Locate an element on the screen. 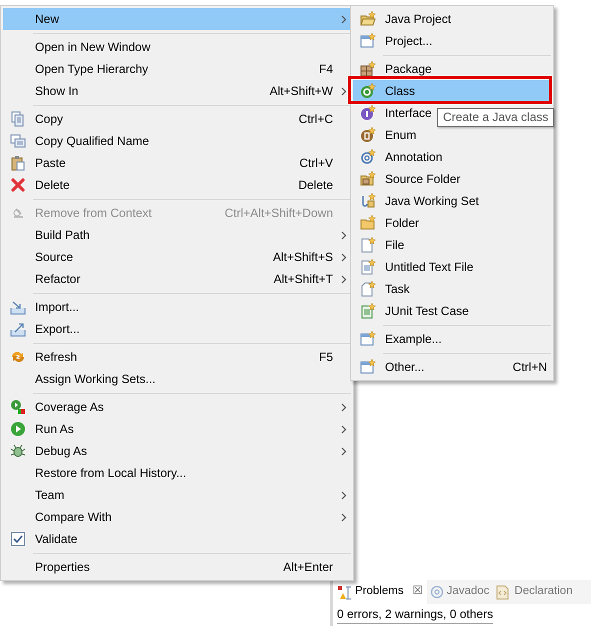 Image resolution: width=591 pixels, height=626 pixels. tooltip: Create a Java class is located at coordinates (495, 117).